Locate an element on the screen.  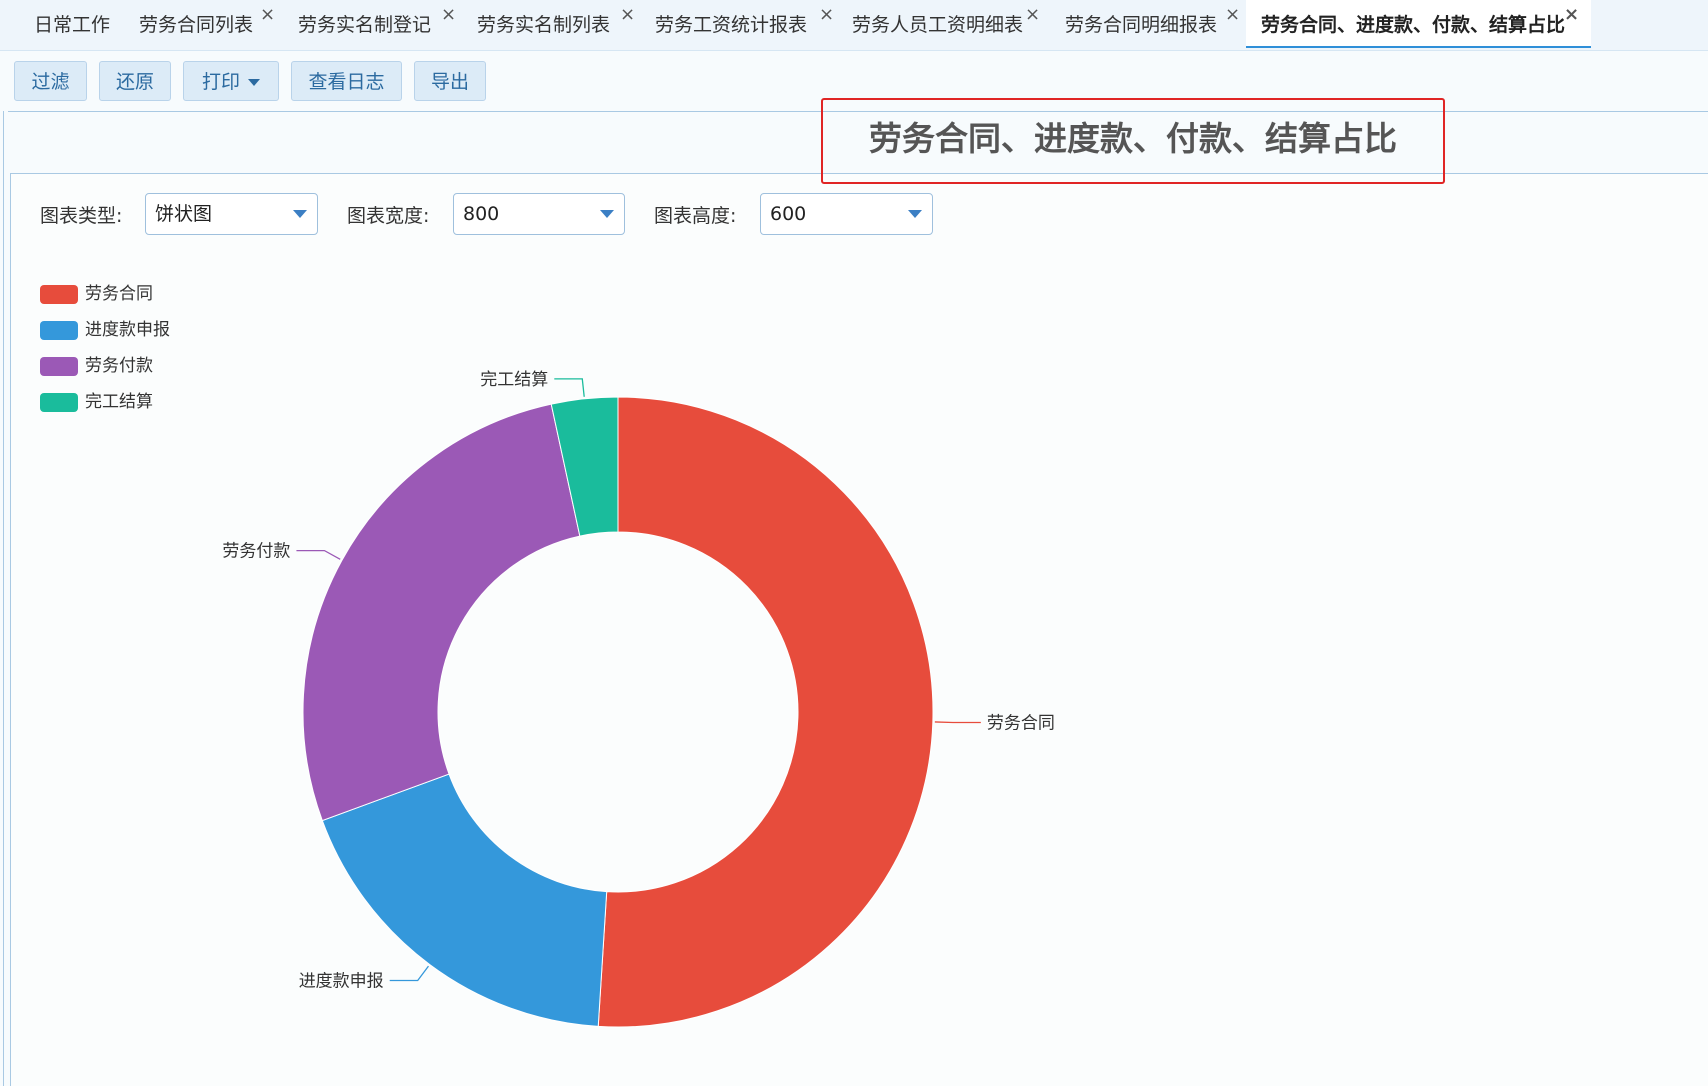
slice-label: 劳务付款 is located at coordinates (256, 552).